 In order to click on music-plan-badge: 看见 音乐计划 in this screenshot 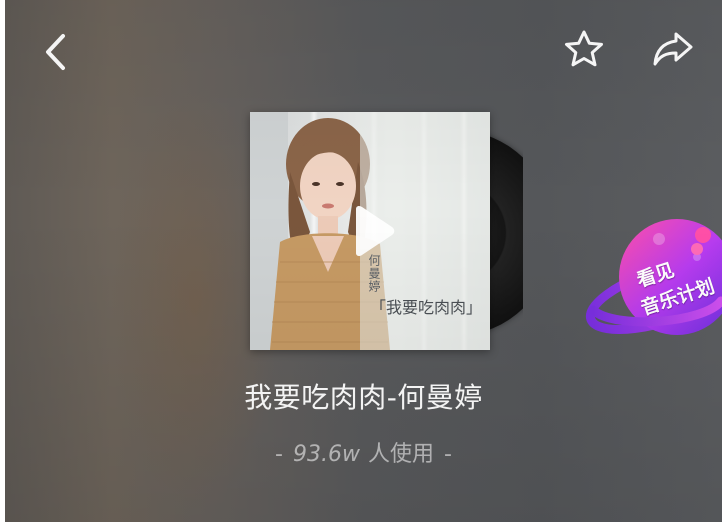, I will do `click(653, 280)`.